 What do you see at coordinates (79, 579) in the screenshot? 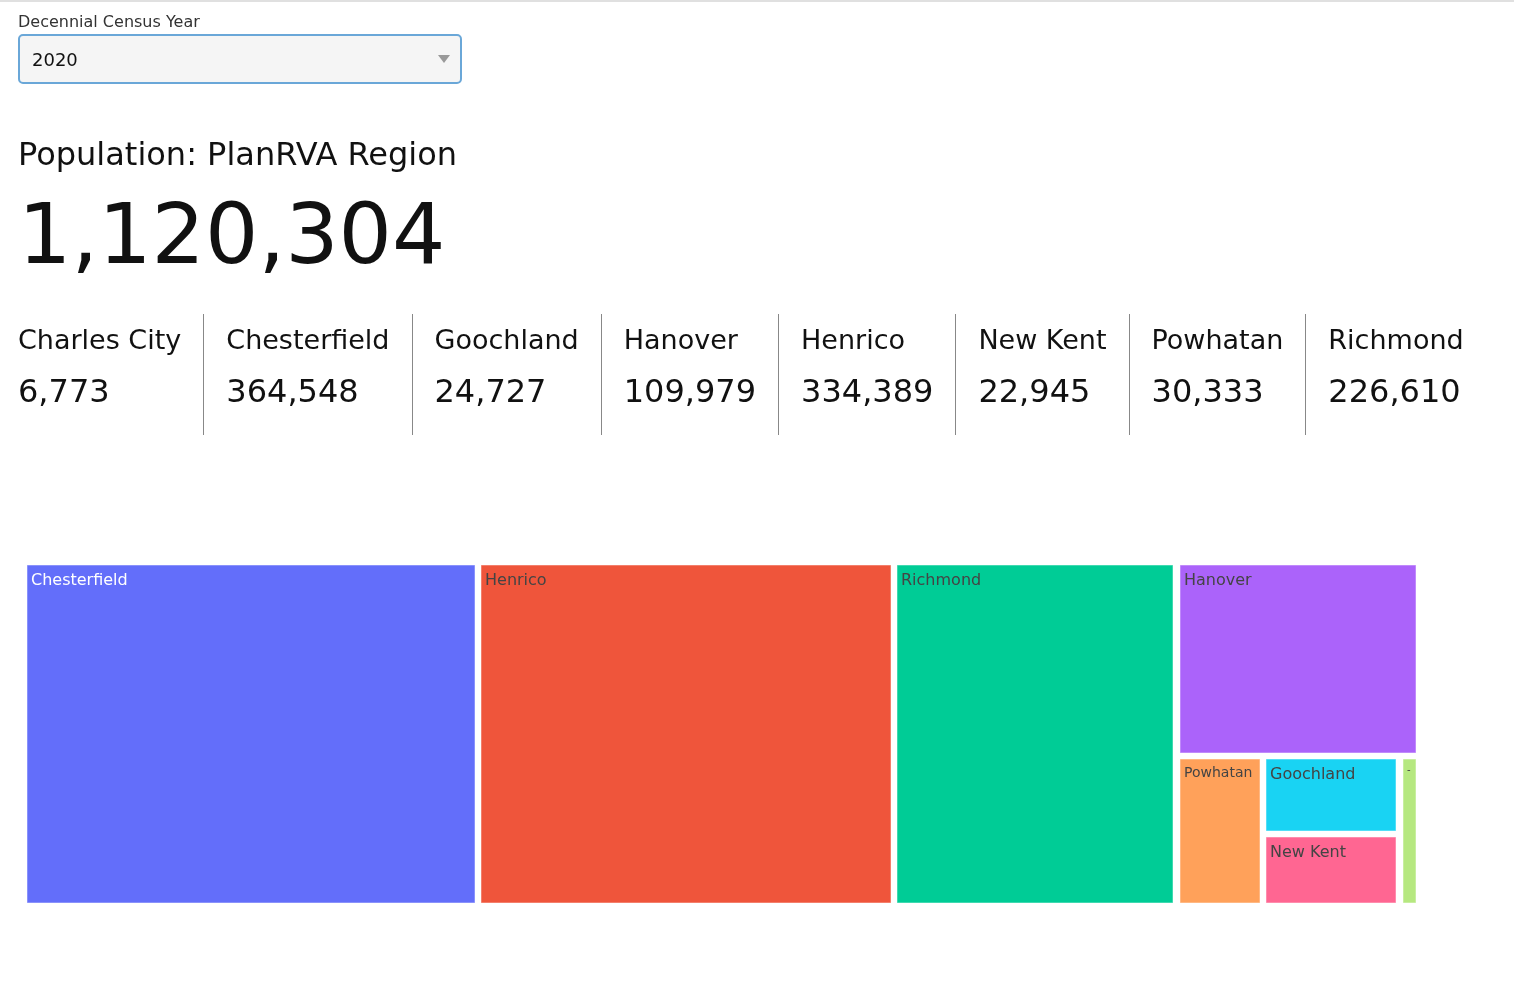
I see `tile-label: Chesterfield` at bounding box center [79, 579].